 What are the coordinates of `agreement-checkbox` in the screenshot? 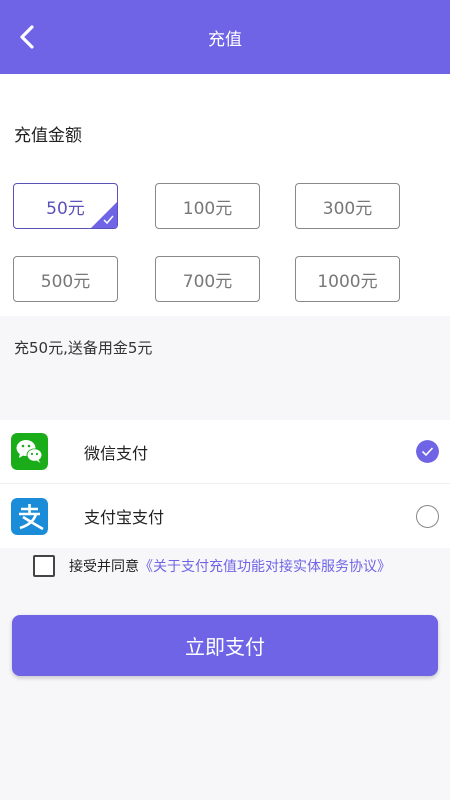 It's located at (44, 565).